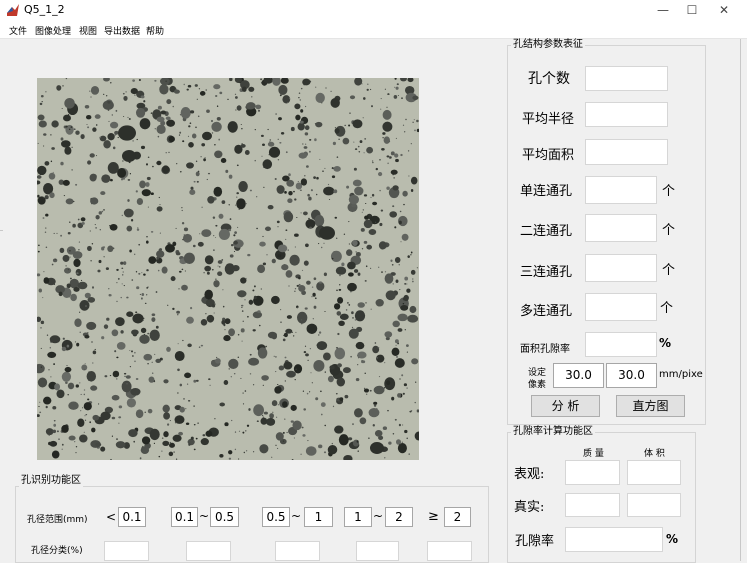 The height and width of the screenshot is (563, 747). Describe the element at coordinates (546, 231) in the screenshot. I see `double-connected-label: 二连通孔` at that location.